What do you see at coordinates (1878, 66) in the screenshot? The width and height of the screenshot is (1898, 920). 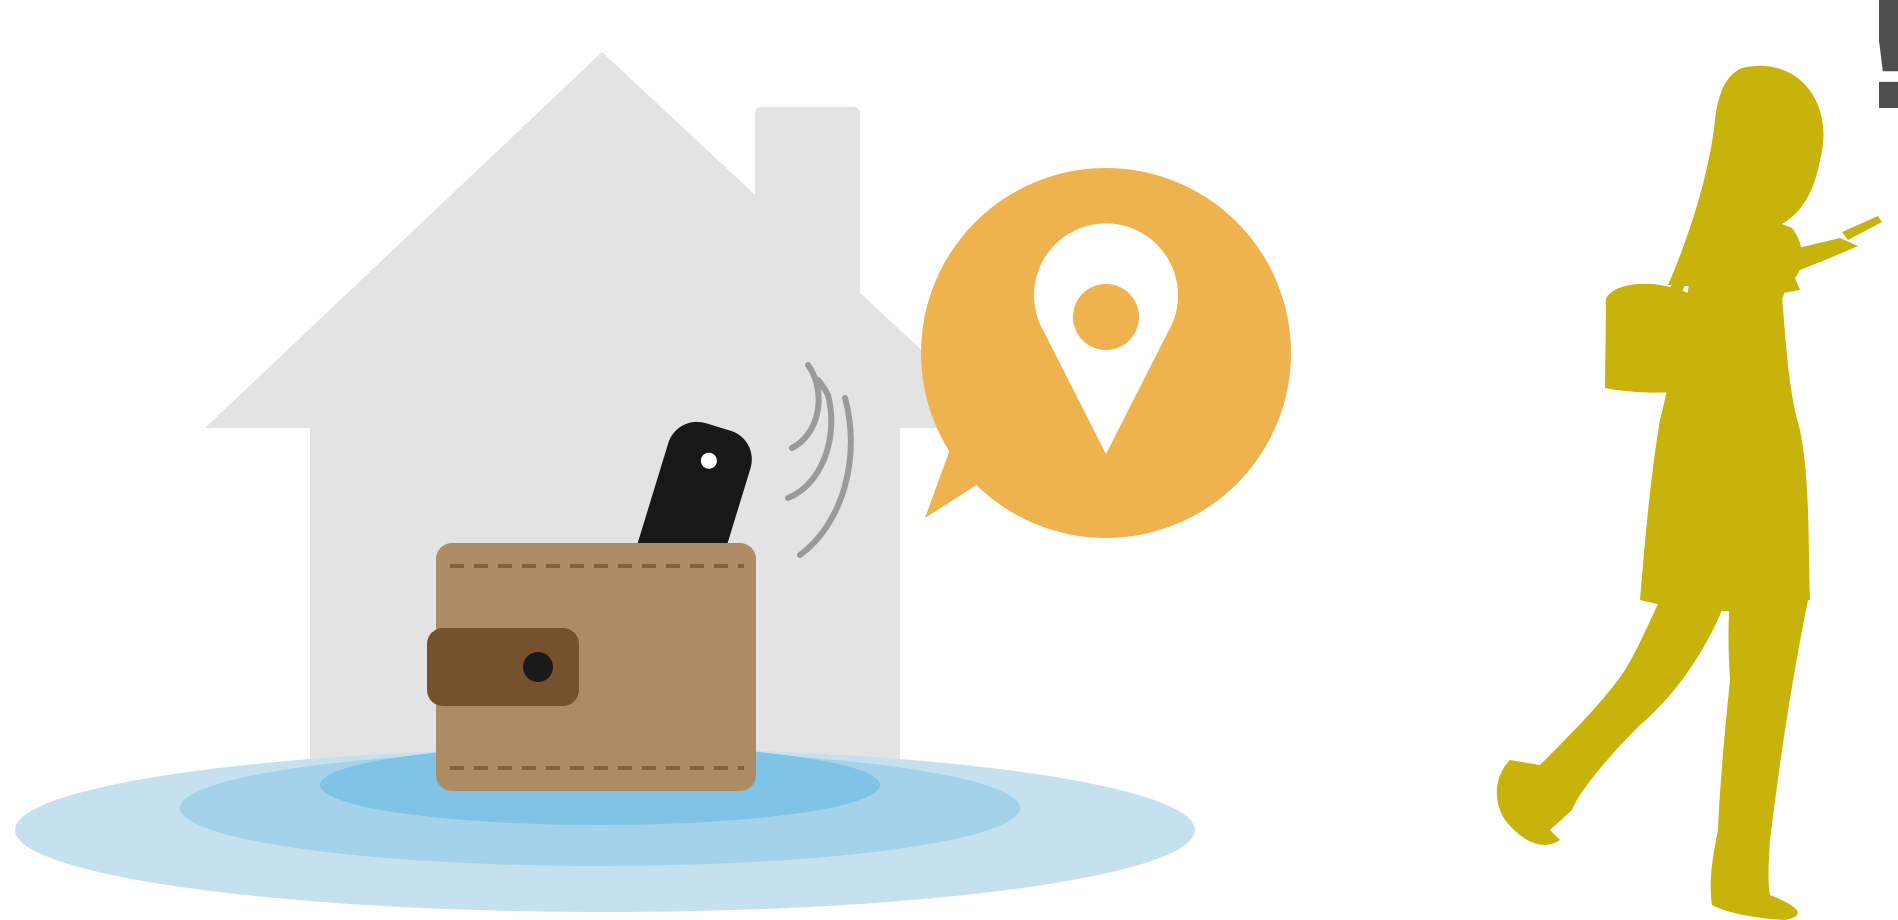 I see `alert-exclamation-mark: !` at bounding box center [1878, 66].